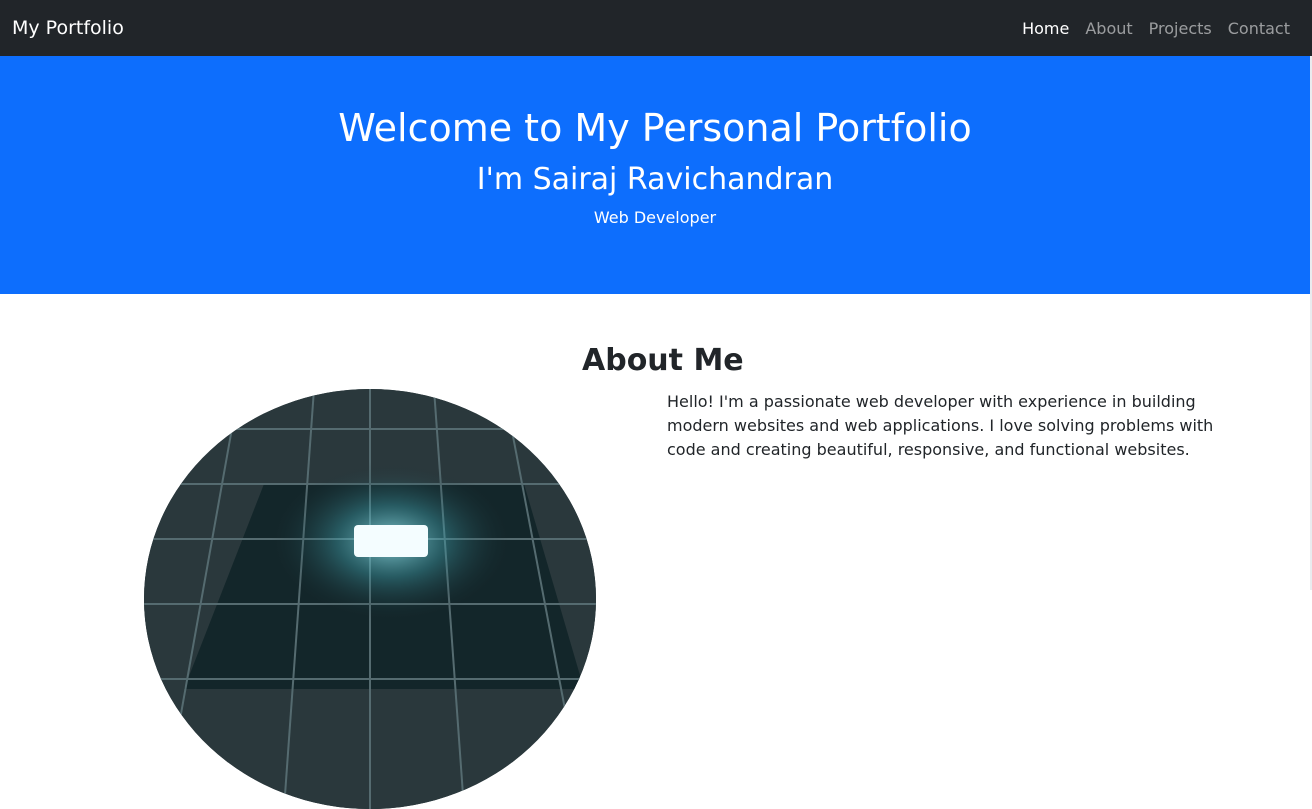 Image resolution: width=1312 pixels, height=809 pixels. Describe the element at coordinates (656, 28) in the screenshot. I see `navbar: My Portfolio Home About Projects Contact` at that location.